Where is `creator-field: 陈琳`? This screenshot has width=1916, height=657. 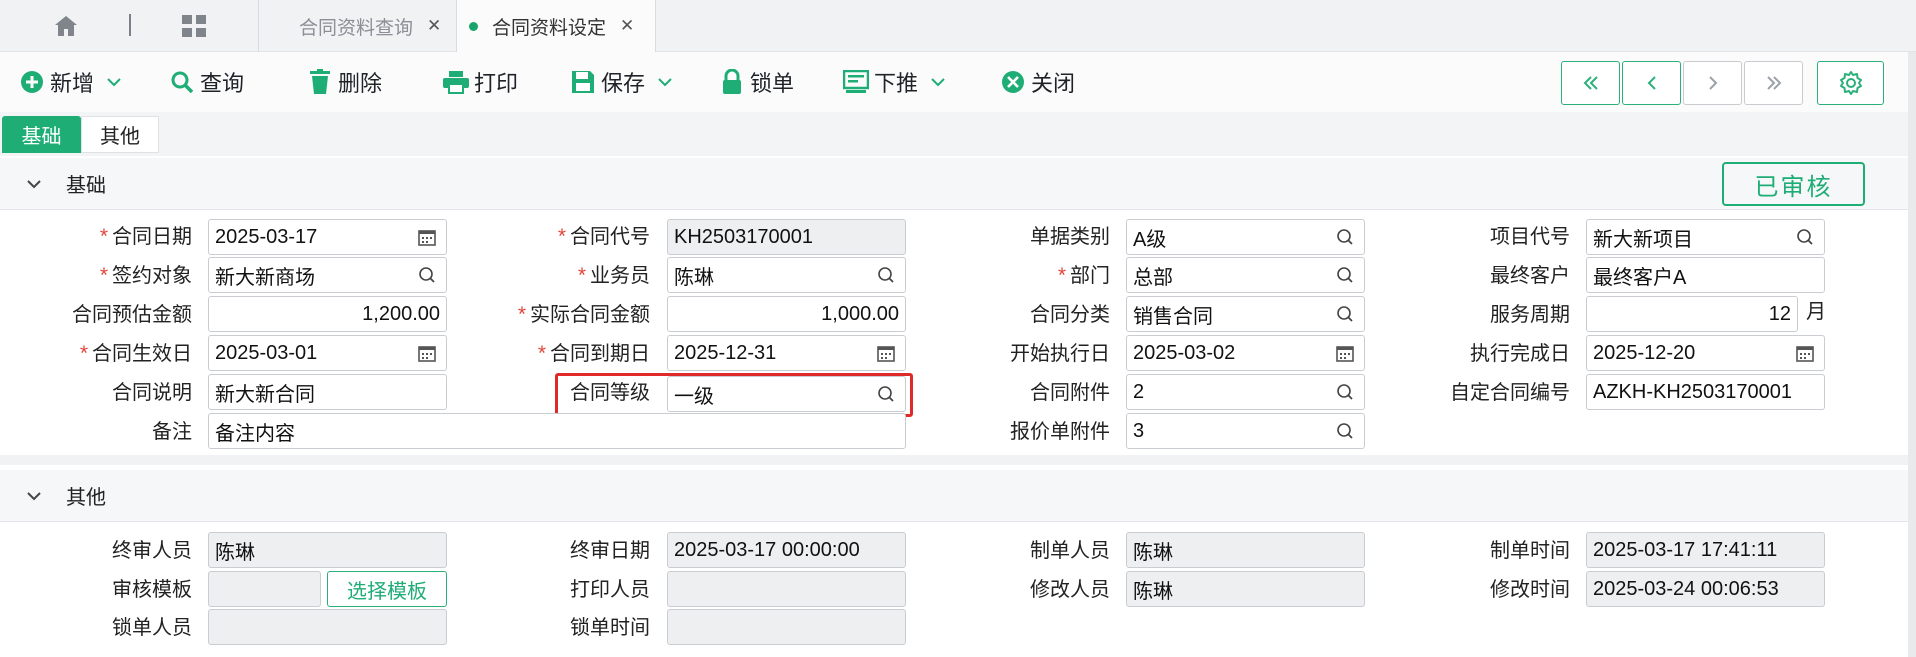 creator-field: 陈琳 is located at coordinates (1245, 550).